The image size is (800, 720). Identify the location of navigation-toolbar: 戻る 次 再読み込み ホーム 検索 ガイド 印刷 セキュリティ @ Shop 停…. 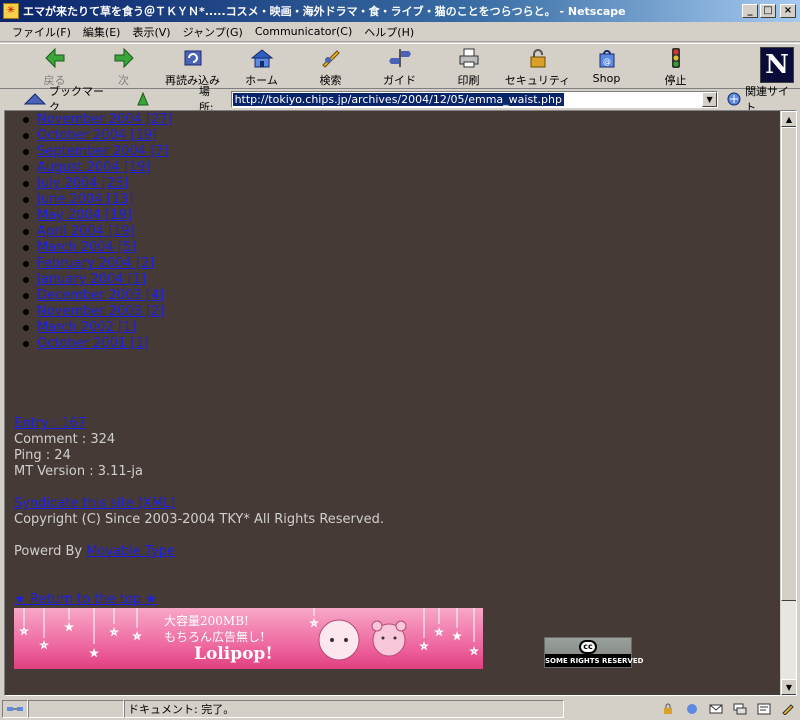
(400, 66).